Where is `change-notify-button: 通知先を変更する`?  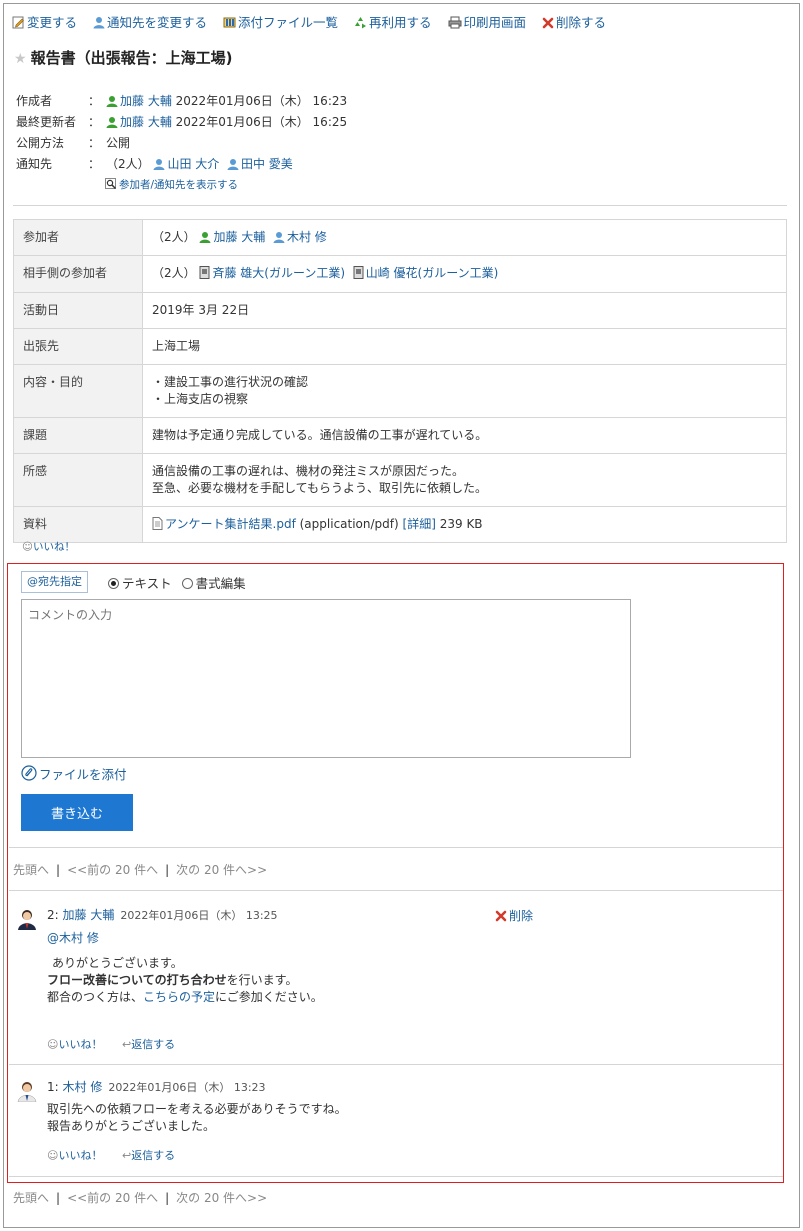
change-notify-button: 通知先を変更する is located at coordinates (152, 22).